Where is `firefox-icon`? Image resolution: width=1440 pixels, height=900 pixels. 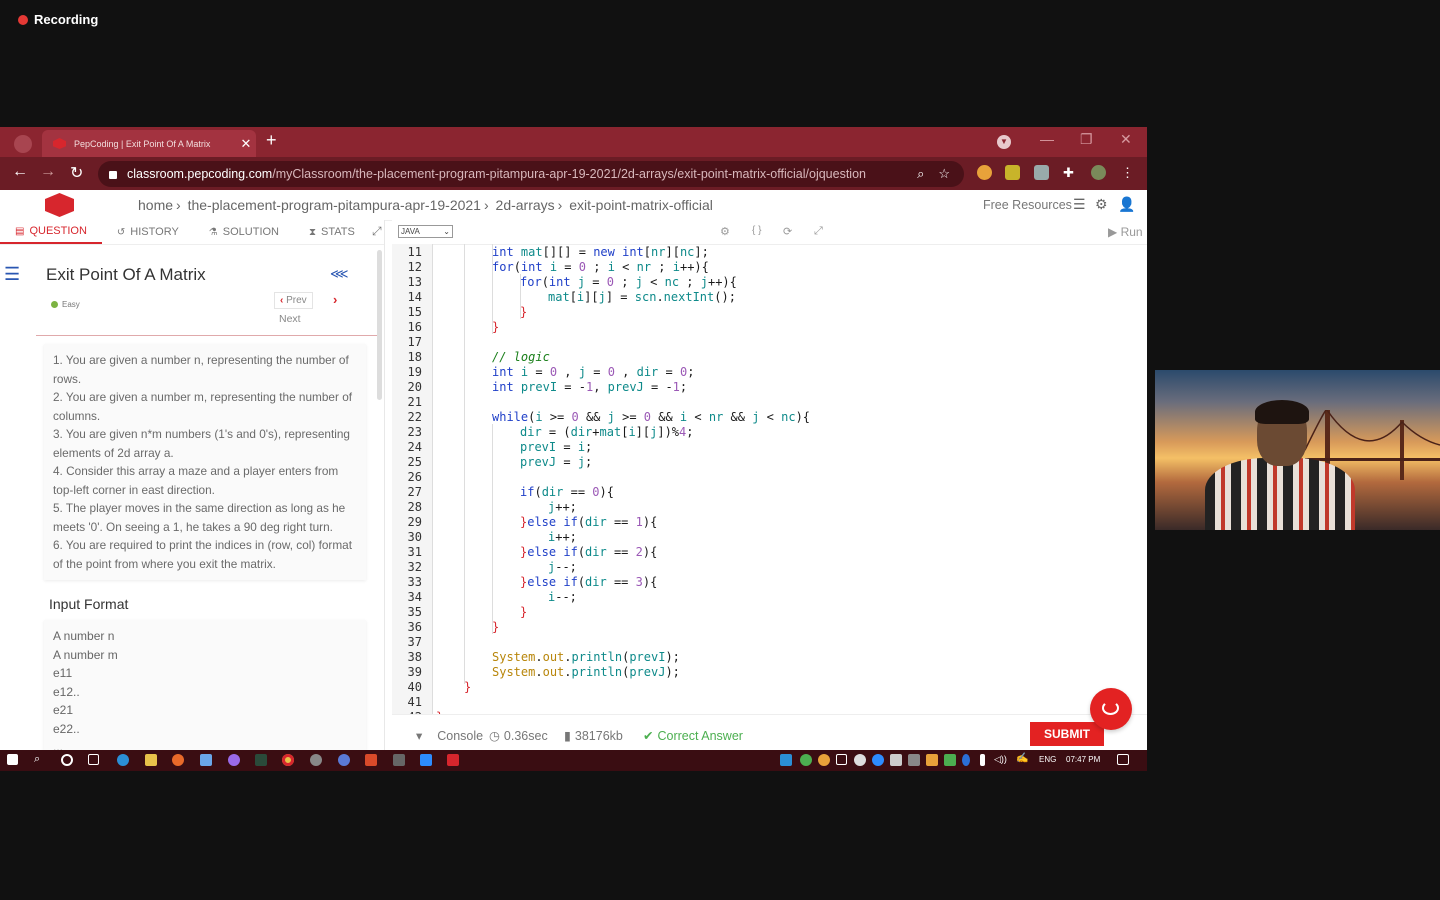
firefox-icon is located at coordinates (178, 760).